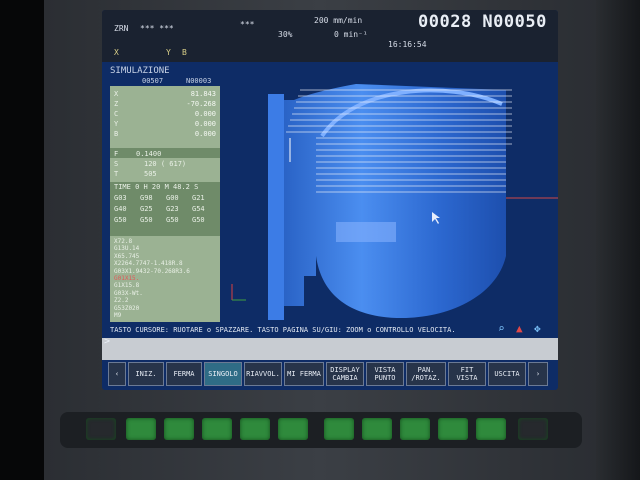 The width and height of the screenshot is (640, 480). Describe the element at coordinates (255, 429) in the screenshot. I see `hardware-key-f4` at that location.